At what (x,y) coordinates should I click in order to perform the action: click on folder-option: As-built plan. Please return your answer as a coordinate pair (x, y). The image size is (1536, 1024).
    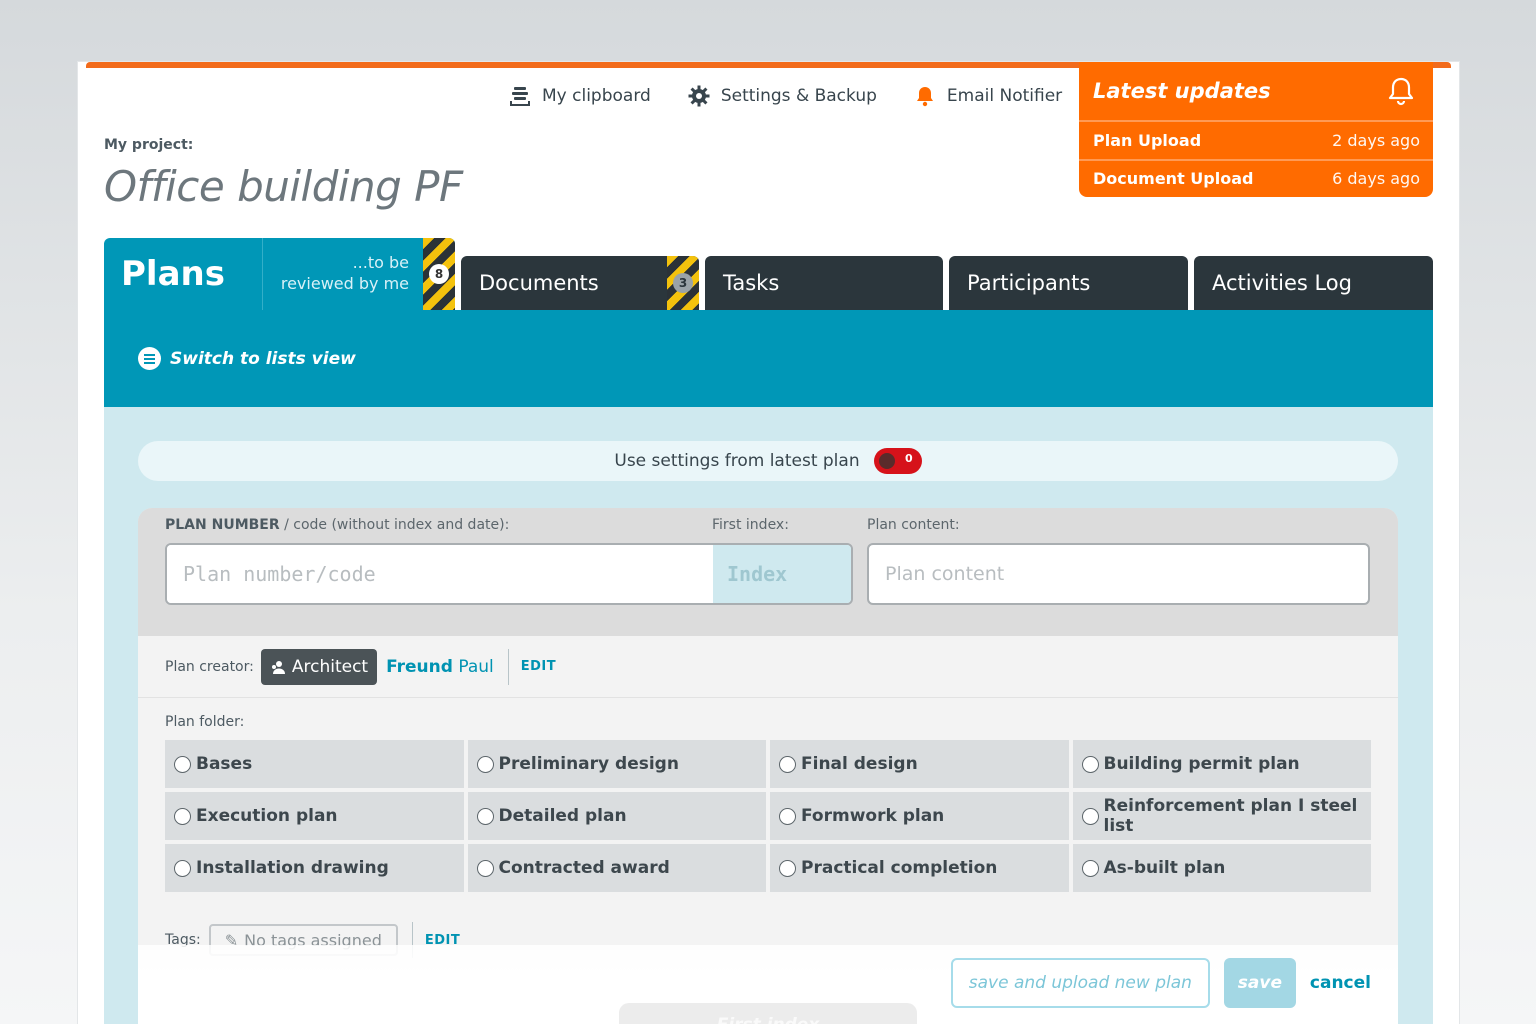
    Looking at the image, I should click on (1221, 868).